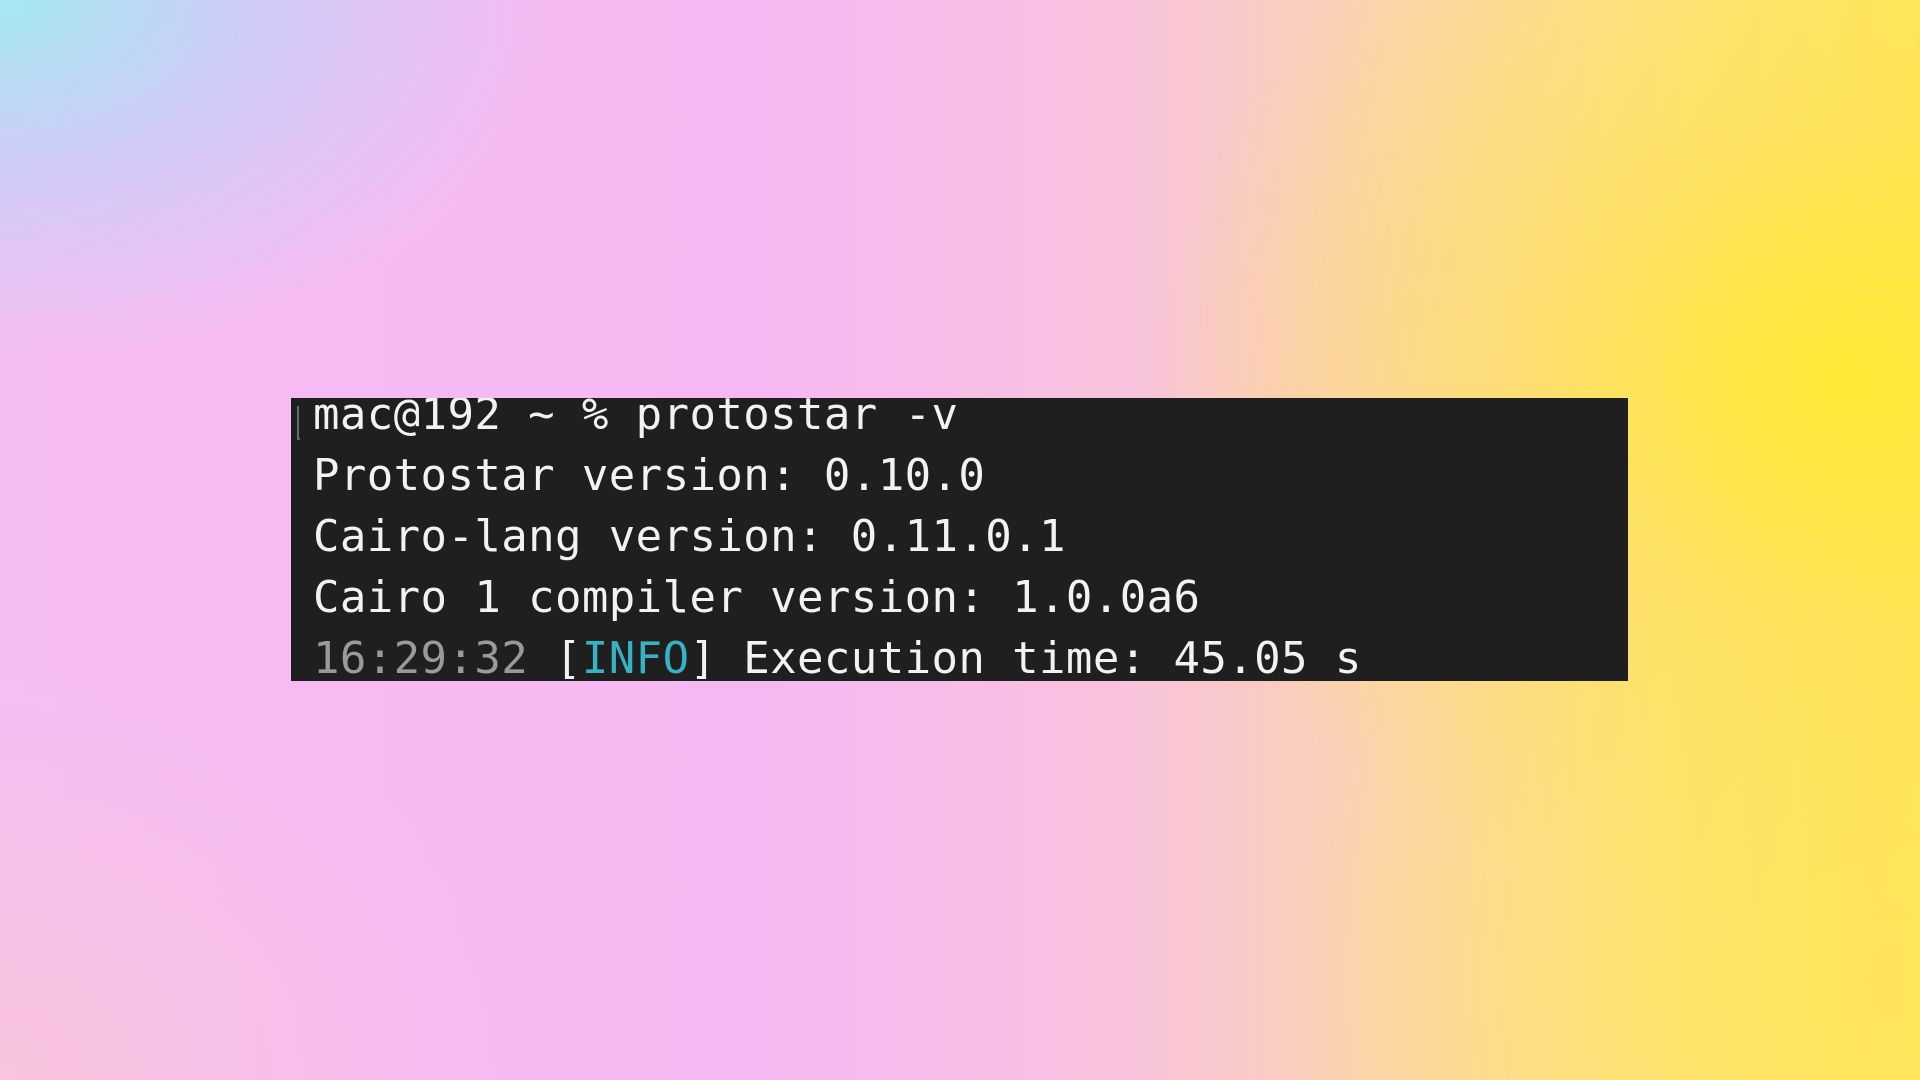 The image size is (1920, 1080). What do you see at coordinates (421, 657) in the screenshot?
I see `log-timestamp: 16:29:32` at bounding box center [421, 657].